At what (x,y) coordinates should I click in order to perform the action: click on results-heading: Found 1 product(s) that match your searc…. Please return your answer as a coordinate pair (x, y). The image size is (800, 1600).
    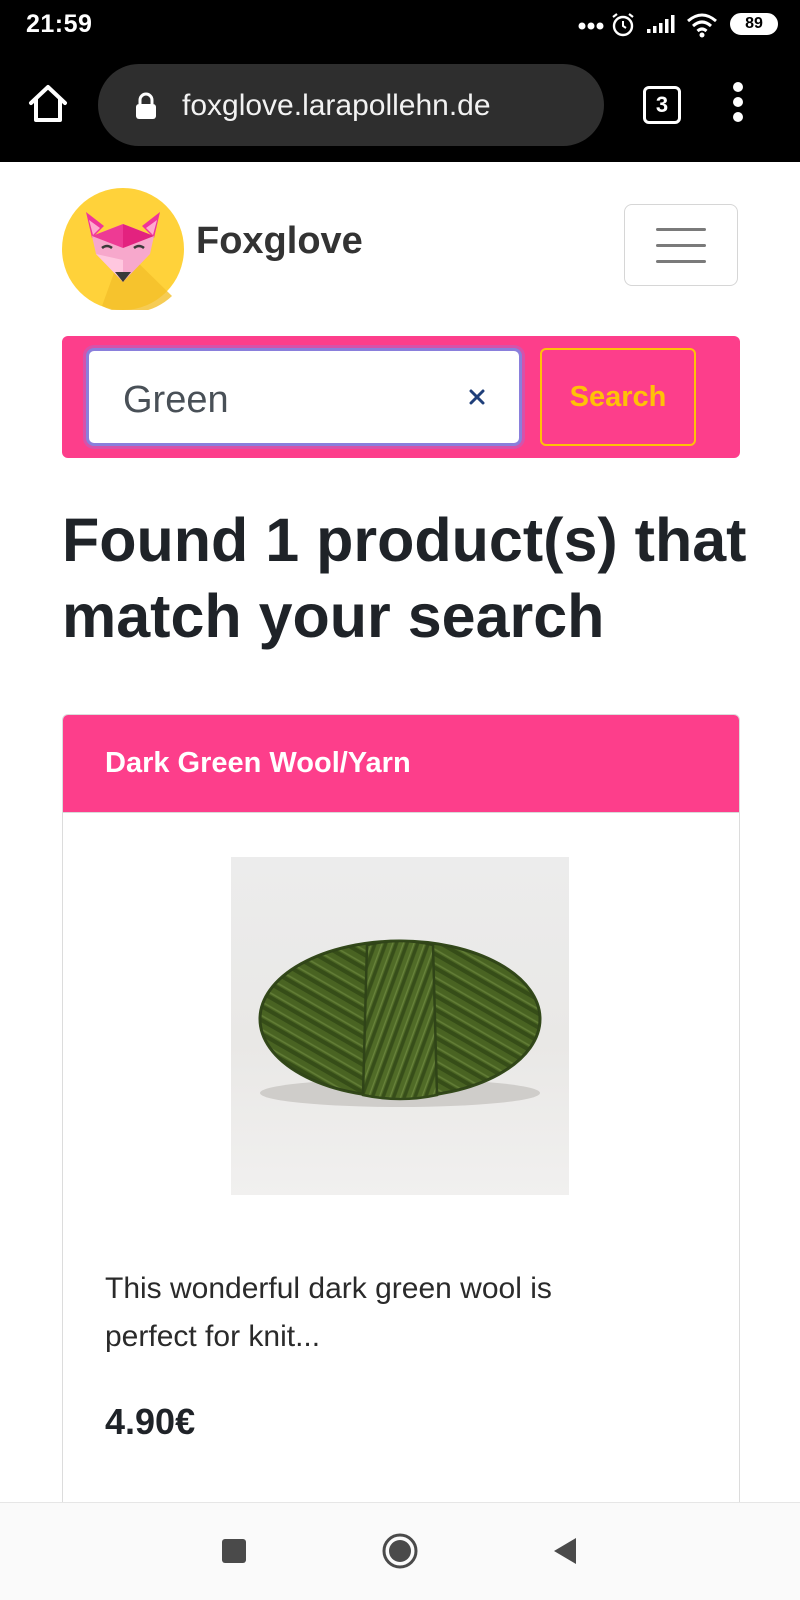
    Looking at the image, I should click on (404, 578).